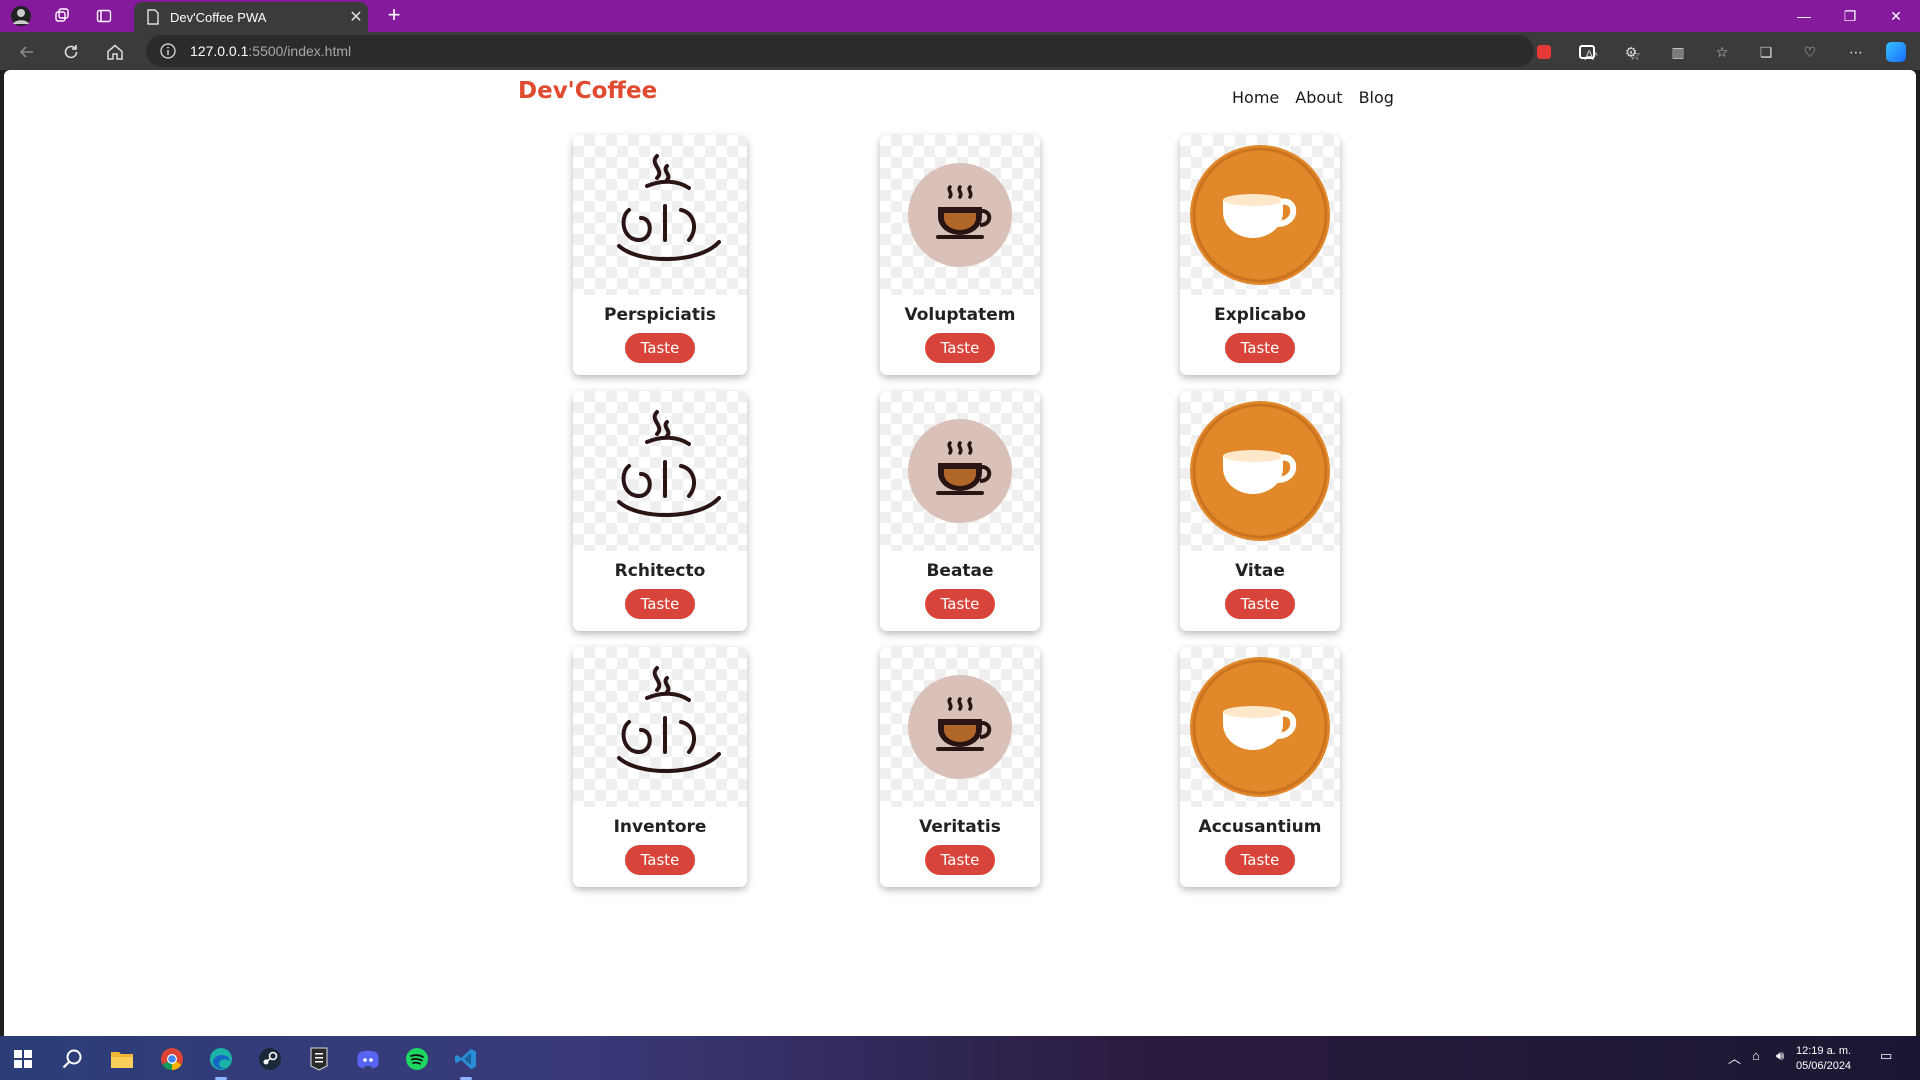 This screenshot has width=1920, height=1080. I want to click on close-window-button: ✕, so click(1896, 16).